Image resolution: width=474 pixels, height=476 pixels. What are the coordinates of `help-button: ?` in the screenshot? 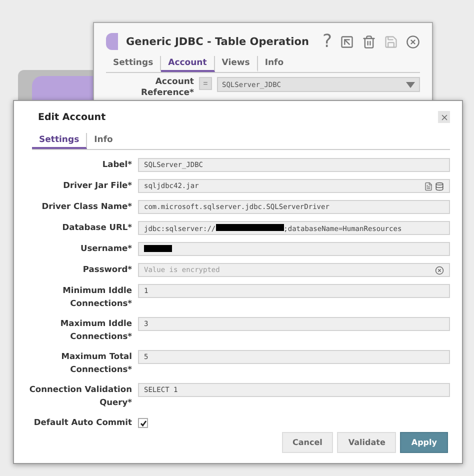 It's located at (327, 41).